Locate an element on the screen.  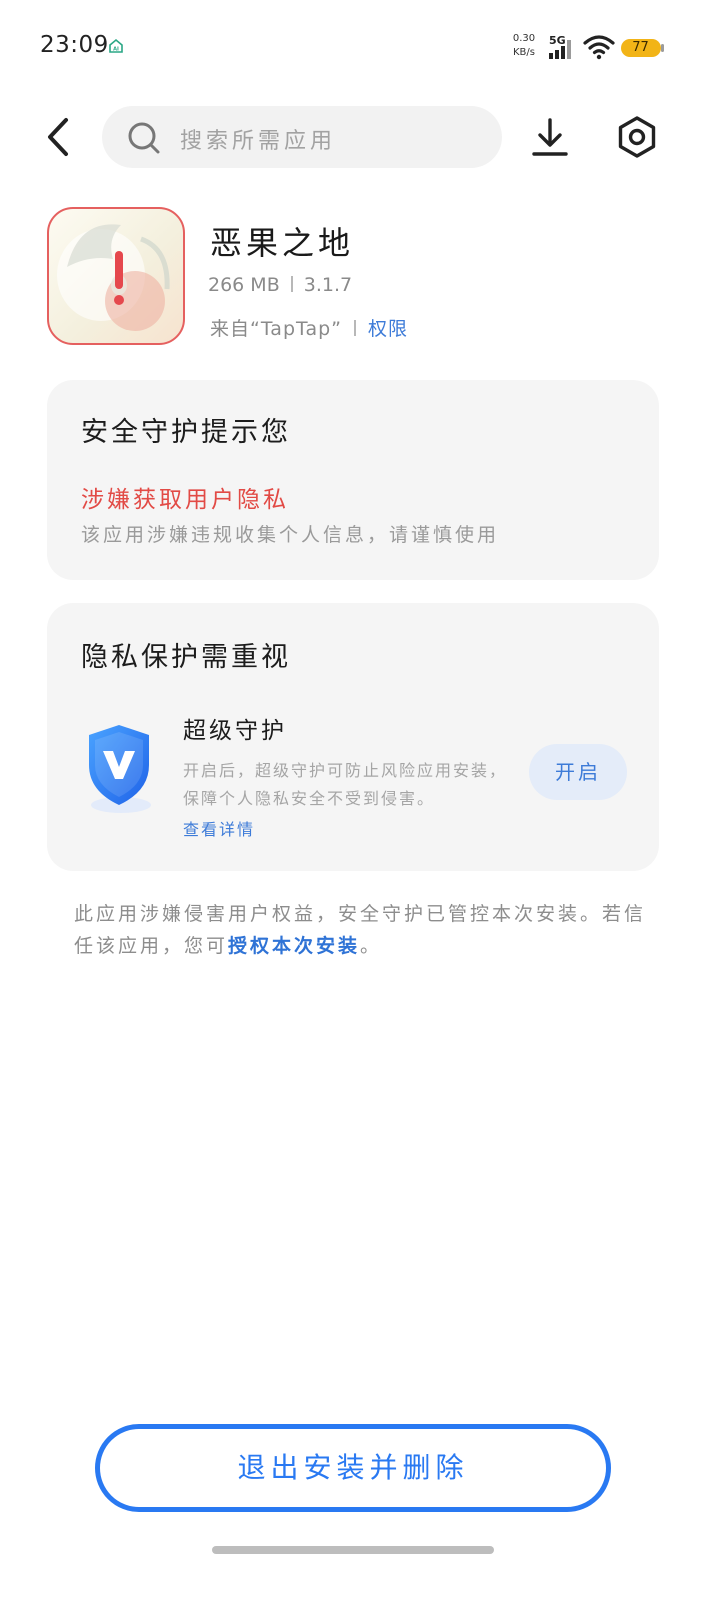
download-button is located at coordinates (550, 138).